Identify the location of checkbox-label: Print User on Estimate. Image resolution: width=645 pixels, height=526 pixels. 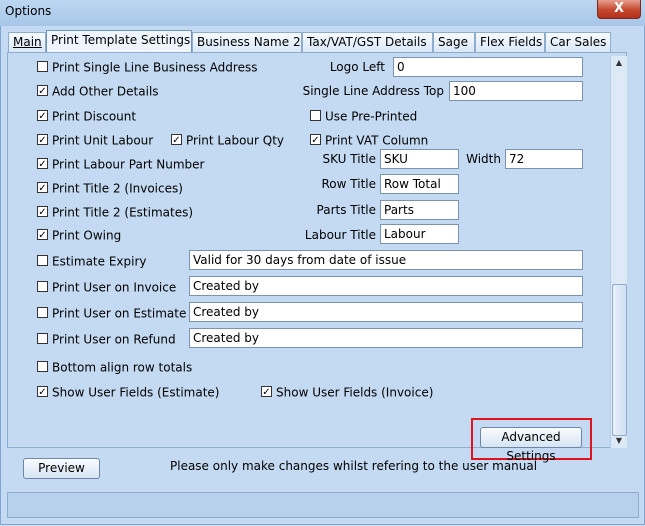
(119, 313).